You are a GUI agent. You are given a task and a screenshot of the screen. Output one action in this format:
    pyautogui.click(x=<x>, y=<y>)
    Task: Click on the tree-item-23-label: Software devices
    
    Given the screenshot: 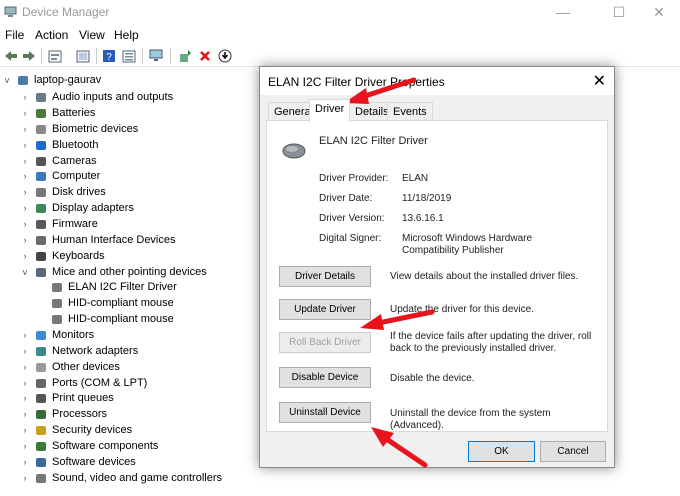 What is the action you would take?
    pyautogui.click(x=94, y=462)
    